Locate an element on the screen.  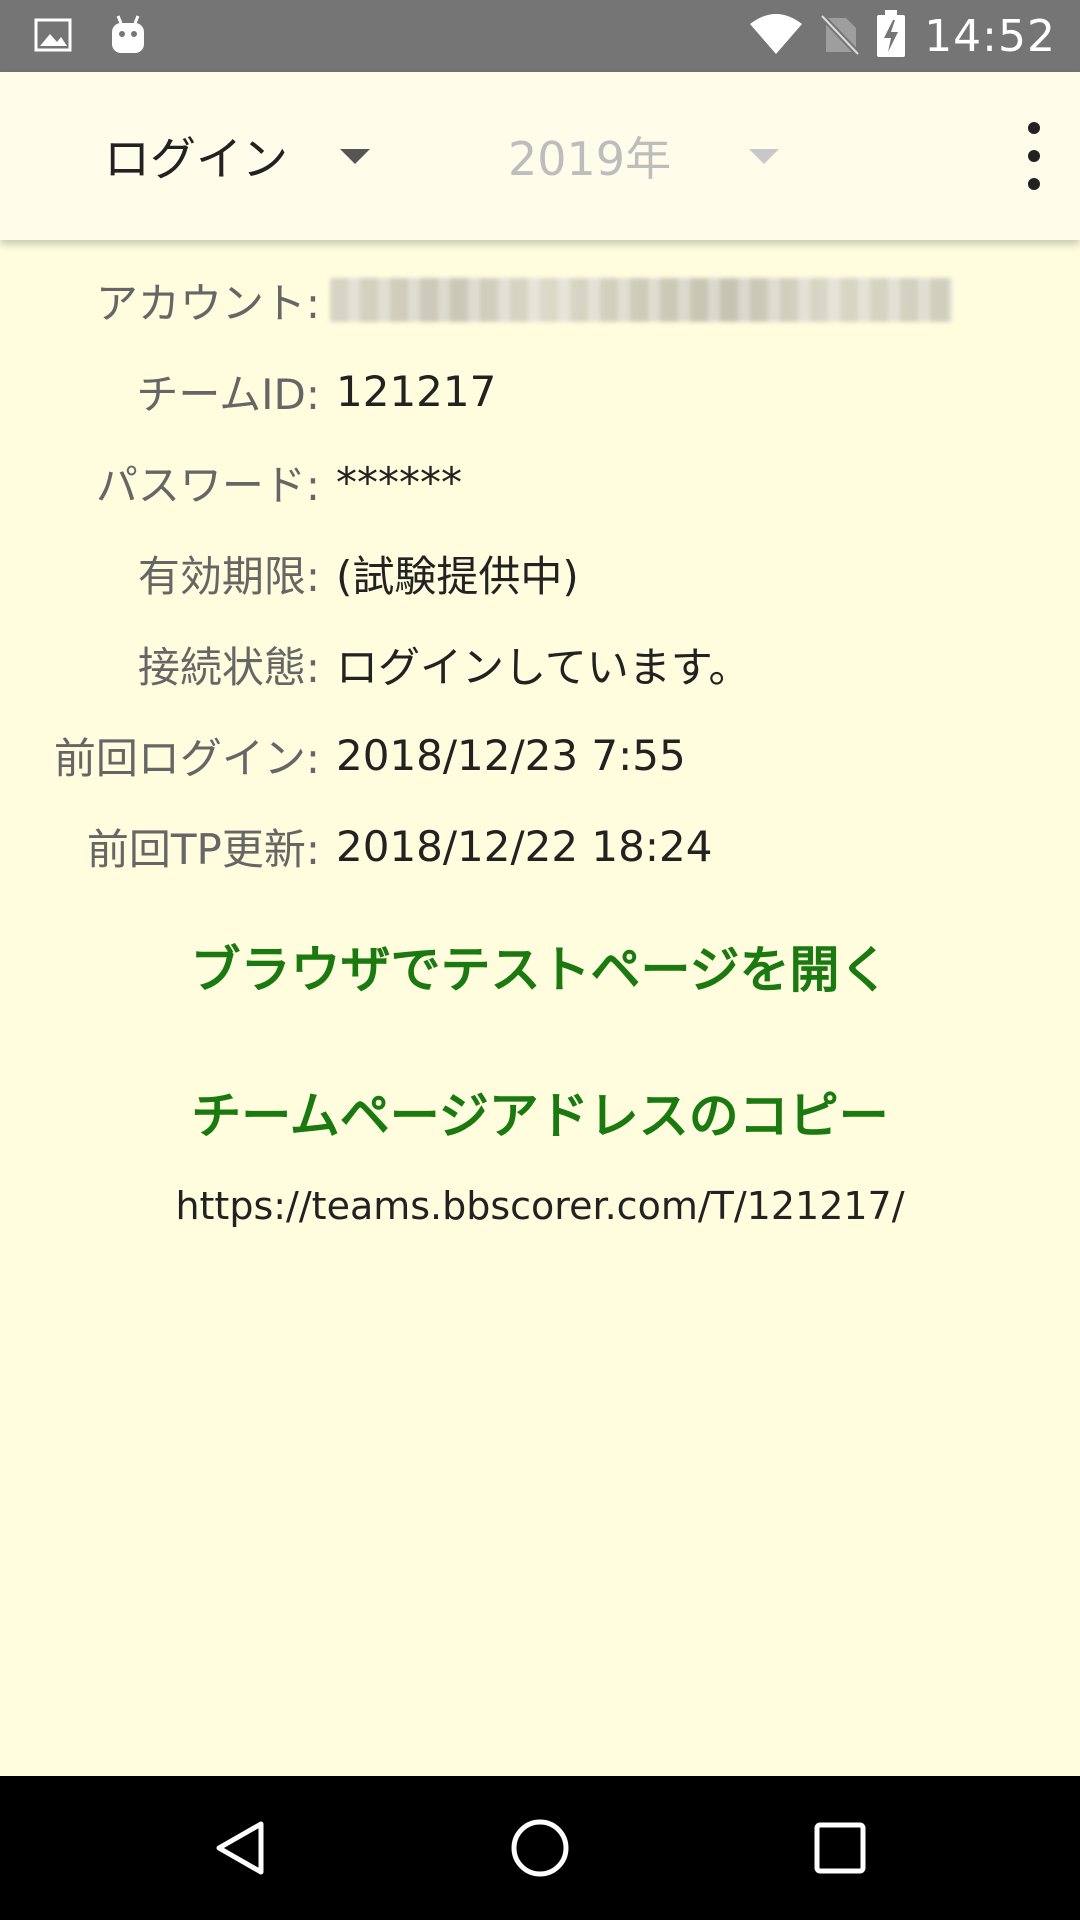
system-nav-bar is located at coordinates (540, 1848).